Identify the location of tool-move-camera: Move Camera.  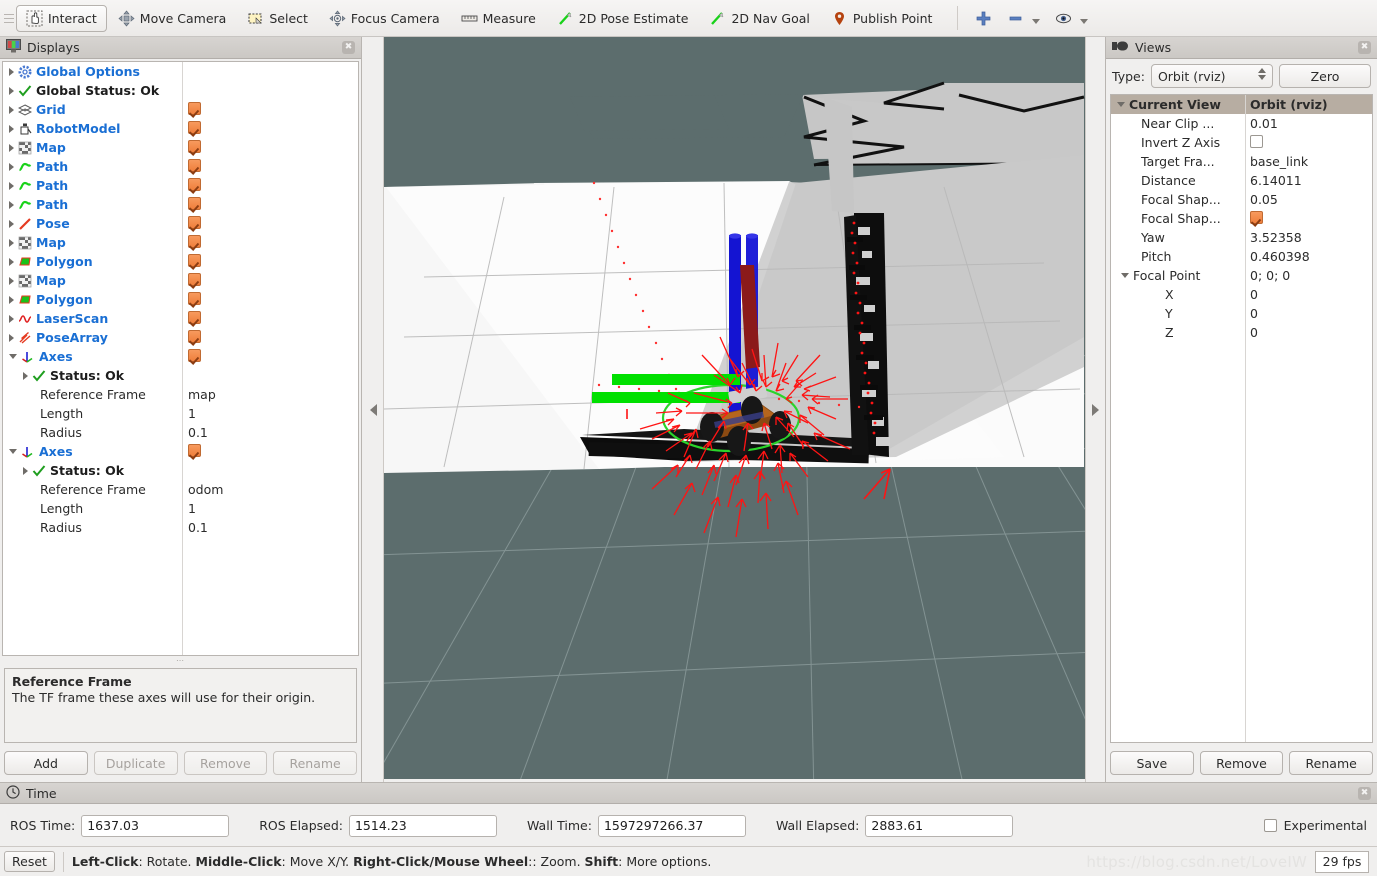
(172, 18).